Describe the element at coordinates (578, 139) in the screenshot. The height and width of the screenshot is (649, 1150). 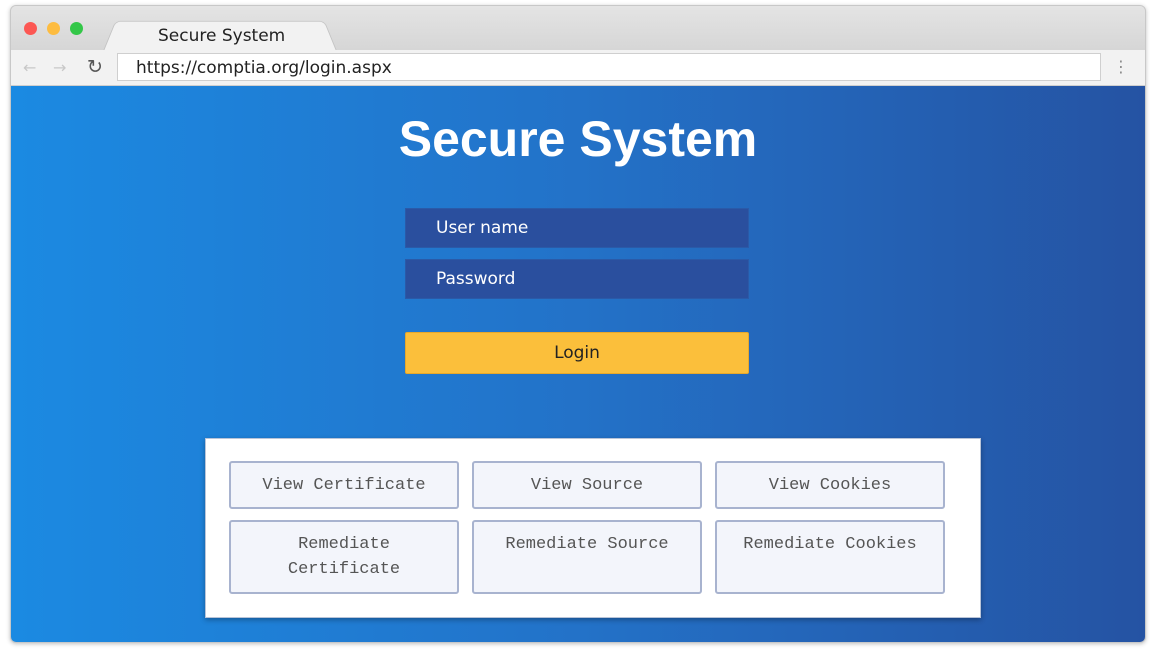
I see `page-title: Secure System` at that location.